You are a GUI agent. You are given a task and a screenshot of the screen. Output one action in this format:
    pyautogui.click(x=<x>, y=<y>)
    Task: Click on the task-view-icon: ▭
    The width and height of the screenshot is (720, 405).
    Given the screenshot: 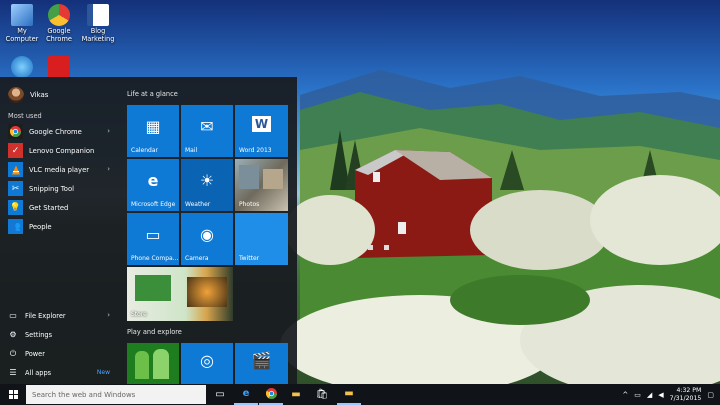 What is the action you would take?
    pyautogui.click(x=220, y=394)
    